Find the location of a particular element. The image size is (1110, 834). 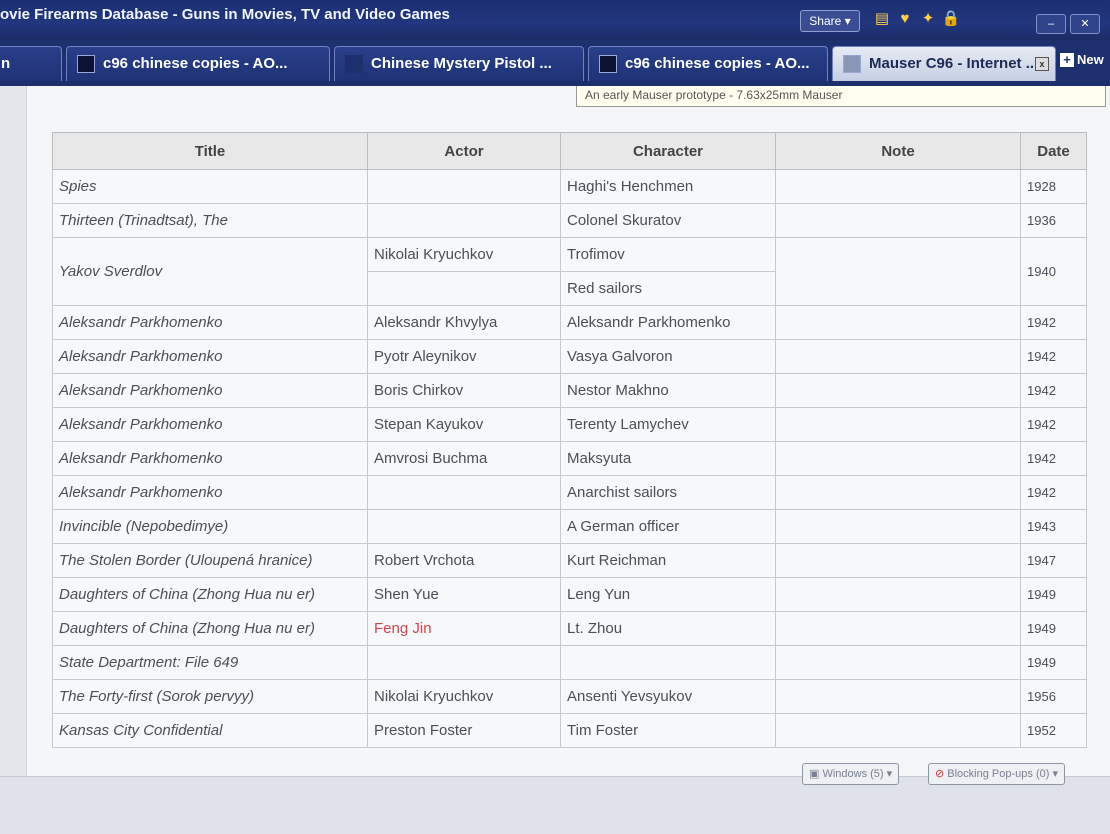

cell-actor: Robert Vrchota is located at coordinates (464, 560).